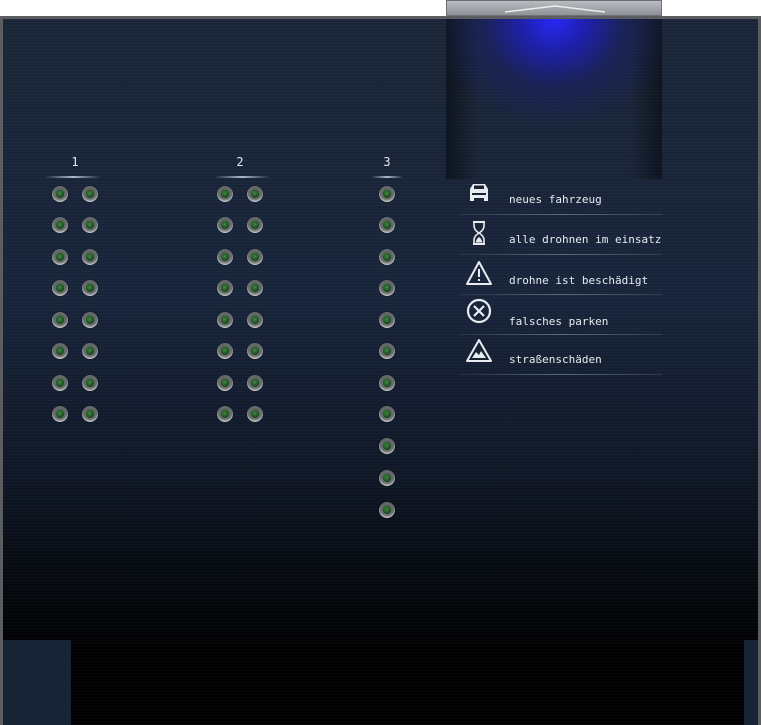 Image resolution: width=761 pixels, height=725 pixels. What do you see at coordinates (240, 162) in the screenshot?
I see `group-label-2: 2` at bounding box center [240, 162].